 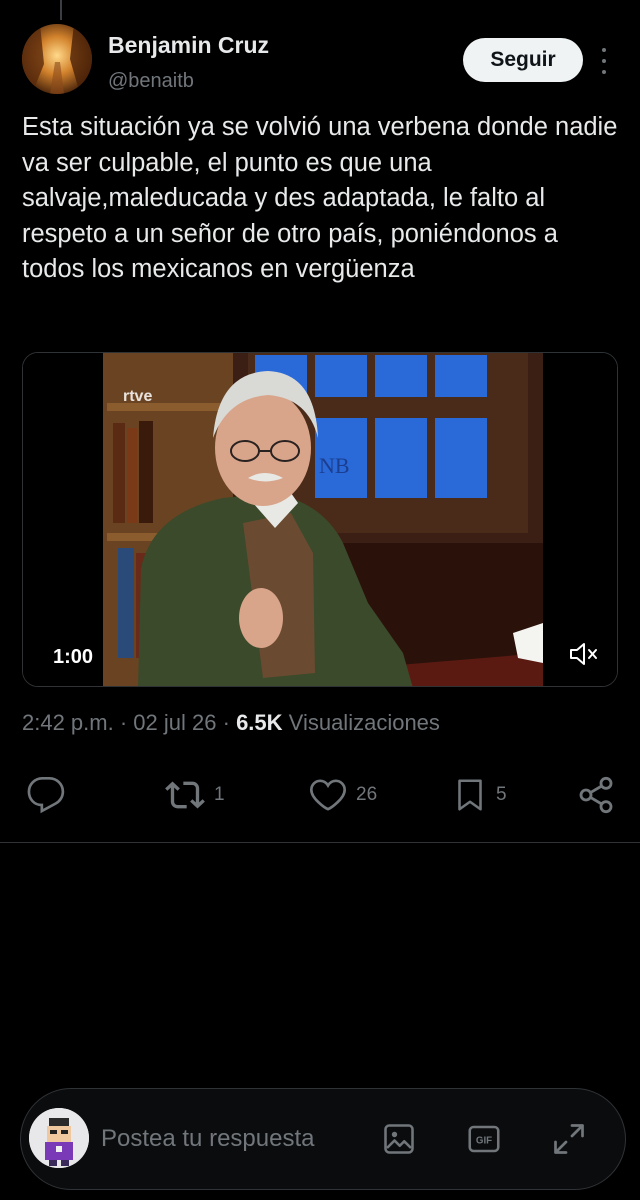 What do you see at coordinates (367, 794) in the screenshot?
I see `like-count: 26` at bounding box center [367, 794].